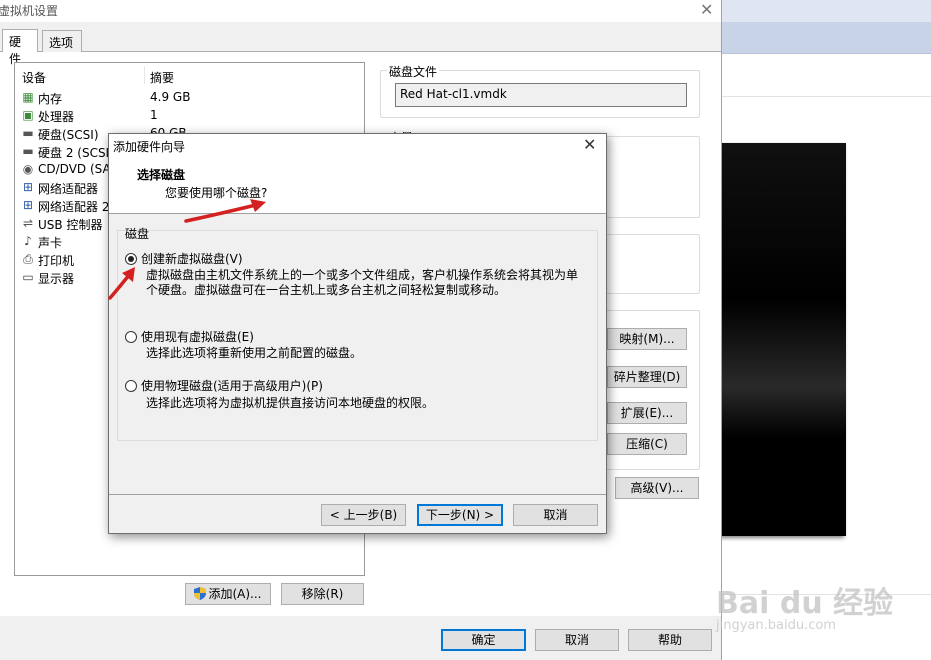 Image resolution: width=931 pixels, height=660 pixels. What do you see at coordinates (68, 135) in the screenshot?
I see `device-name: 硬盘(SCSI)` at bounding box center [68, 135].